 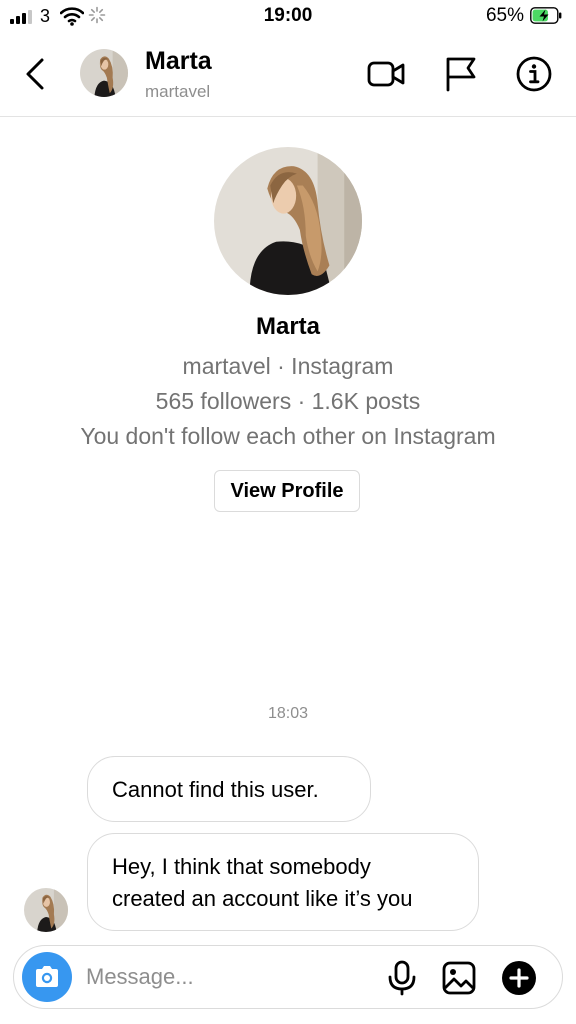 What do you see at coordinates (178, 61) in the screenshot?
I see `header-display-name: Marta` at bounding box center [178, 61].